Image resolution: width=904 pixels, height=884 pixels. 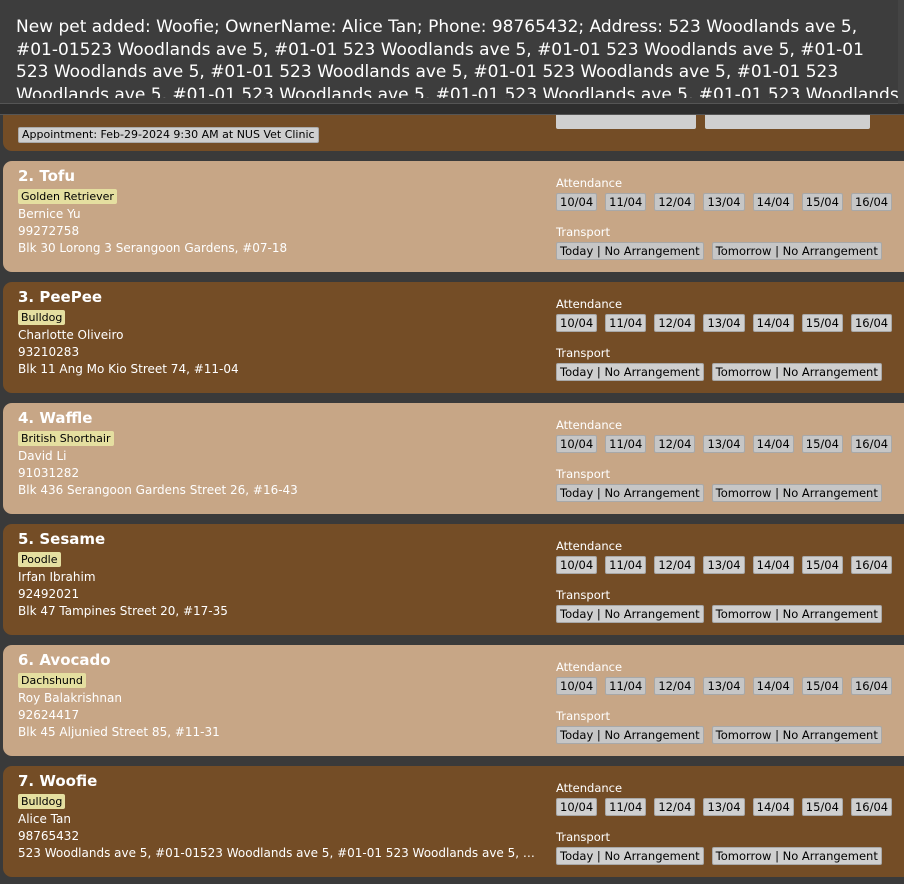 I want to click on owner-address: Blk 45 Aljunied Street 85, #11-31, so click(x=119, y=732).